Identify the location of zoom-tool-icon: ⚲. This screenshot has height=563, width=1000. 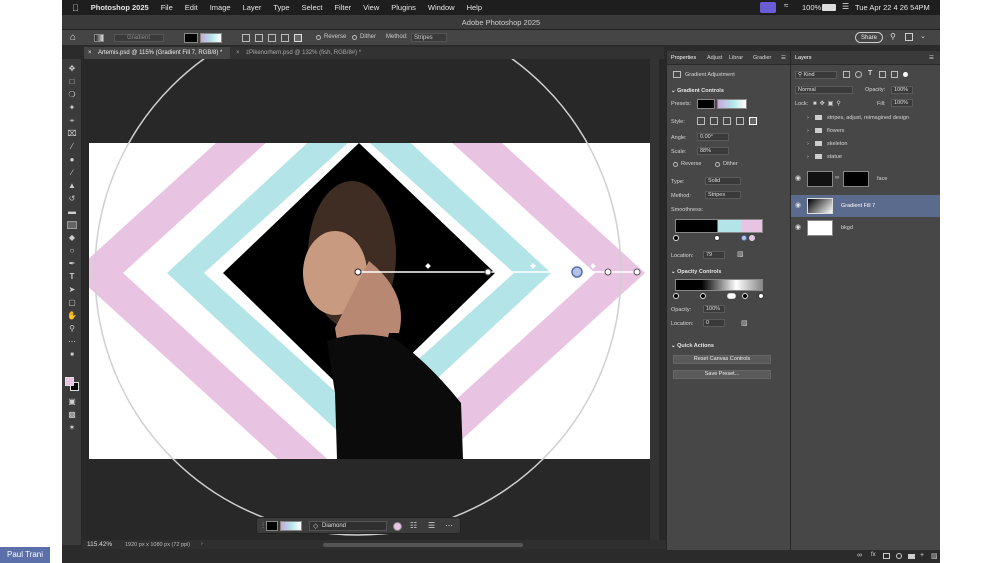
(72, 329).